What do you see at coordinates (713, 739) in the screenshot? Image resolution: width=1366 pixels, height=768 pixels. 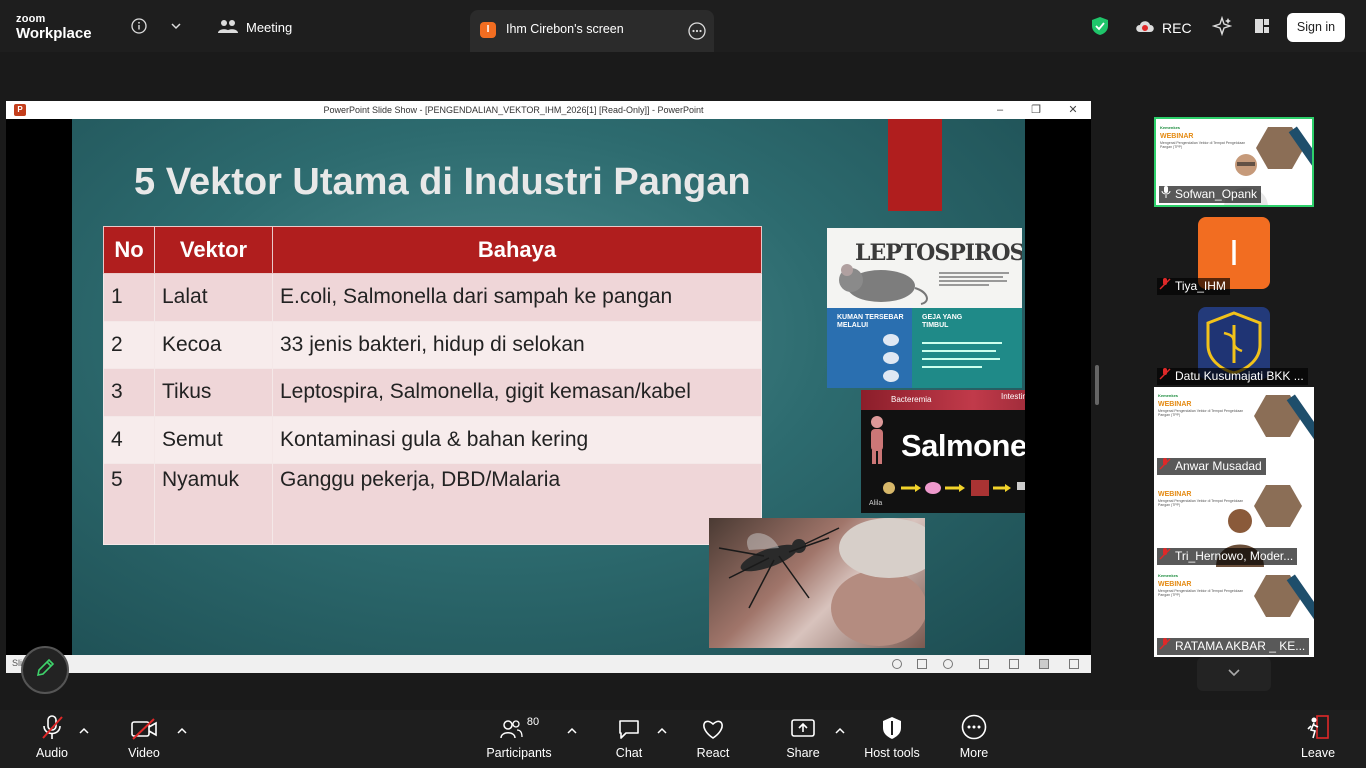 I see `react-button: React` at bounding box center [713, 739].